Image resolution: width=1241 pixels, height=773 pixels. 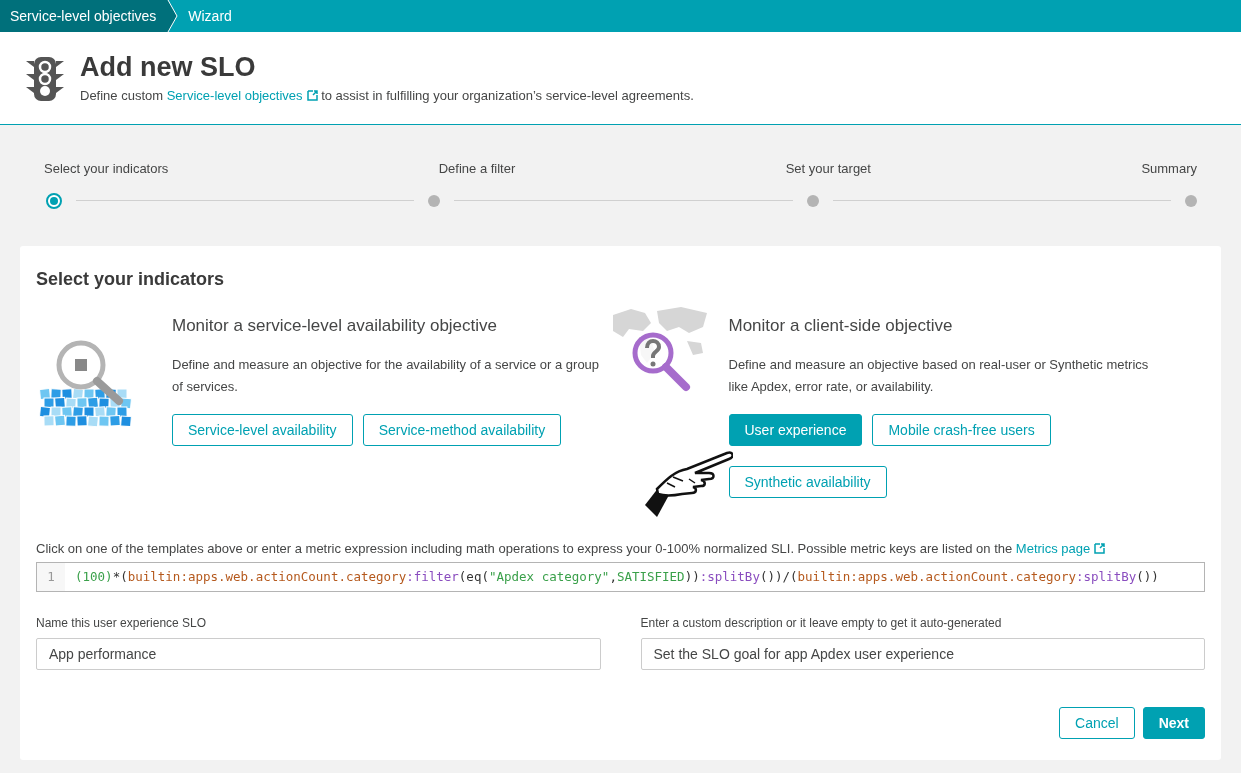 I want to click on next-button: Next, so click(x=1173, y=723).